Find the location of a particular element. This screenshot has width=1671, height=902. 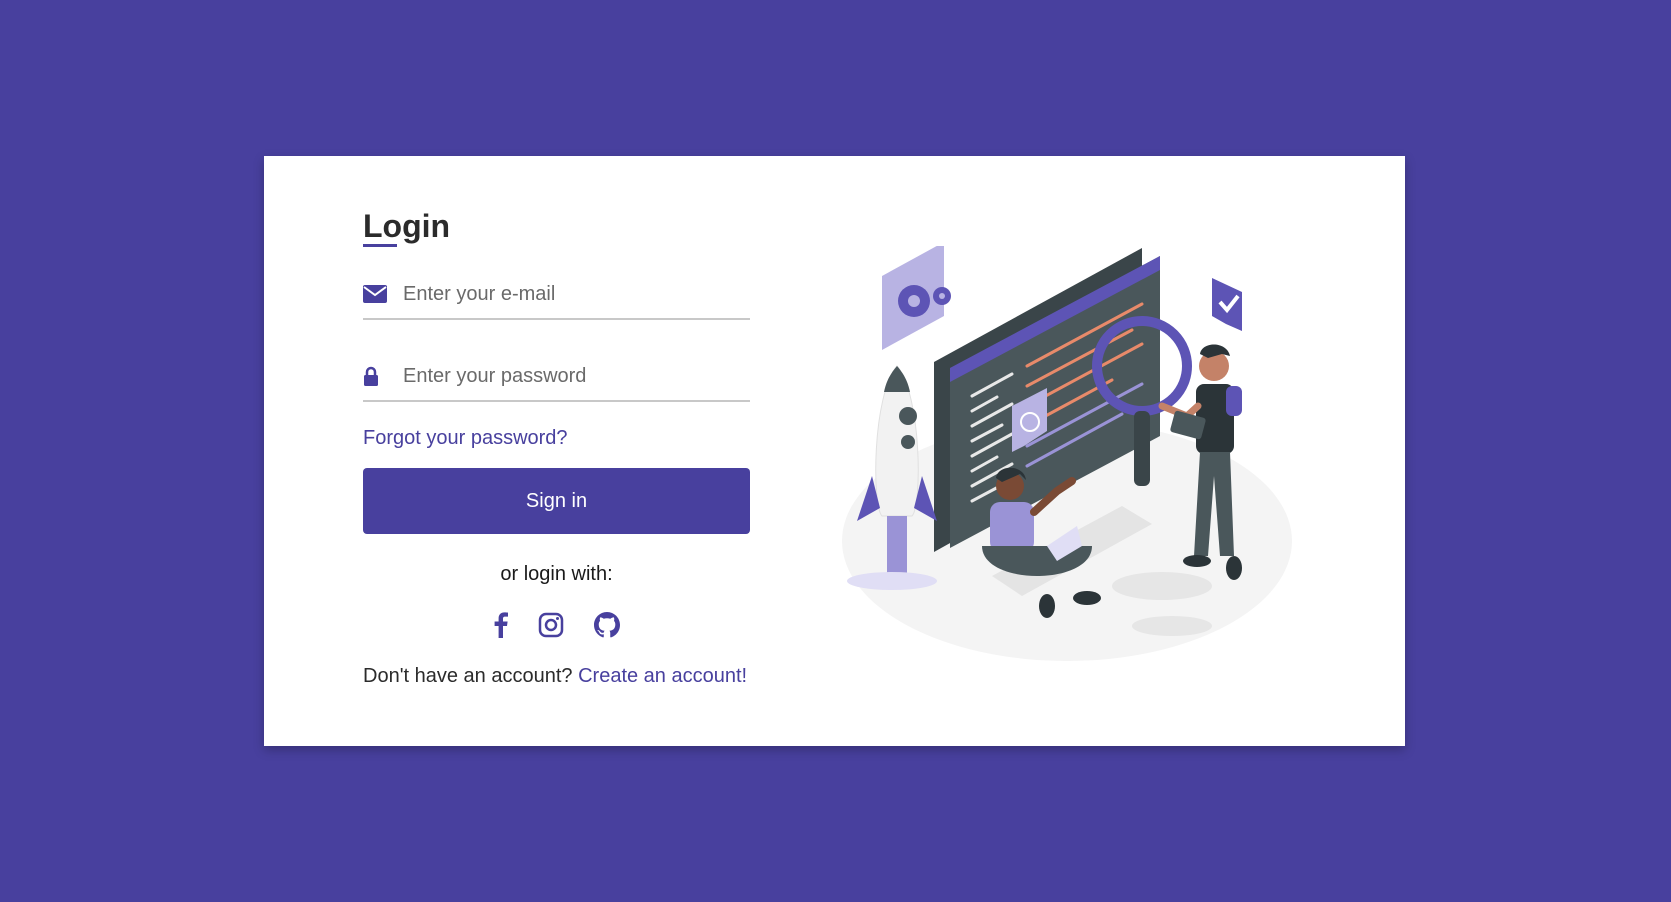

create-account-link: Create an account! is located at coordinates (662, 676).